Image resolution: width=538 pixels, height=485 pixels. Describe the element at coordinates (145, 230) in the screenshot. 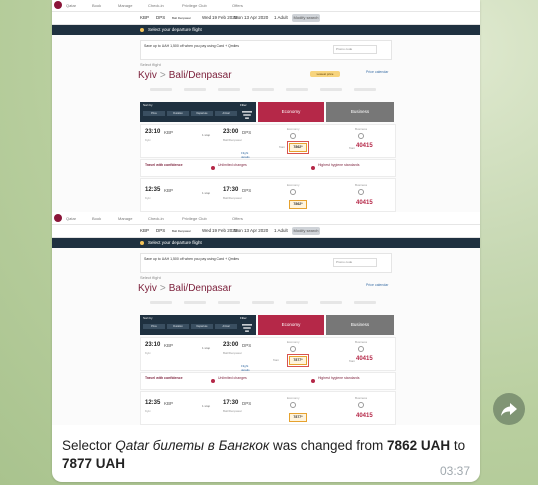

I see `origin: KBP` at that location.